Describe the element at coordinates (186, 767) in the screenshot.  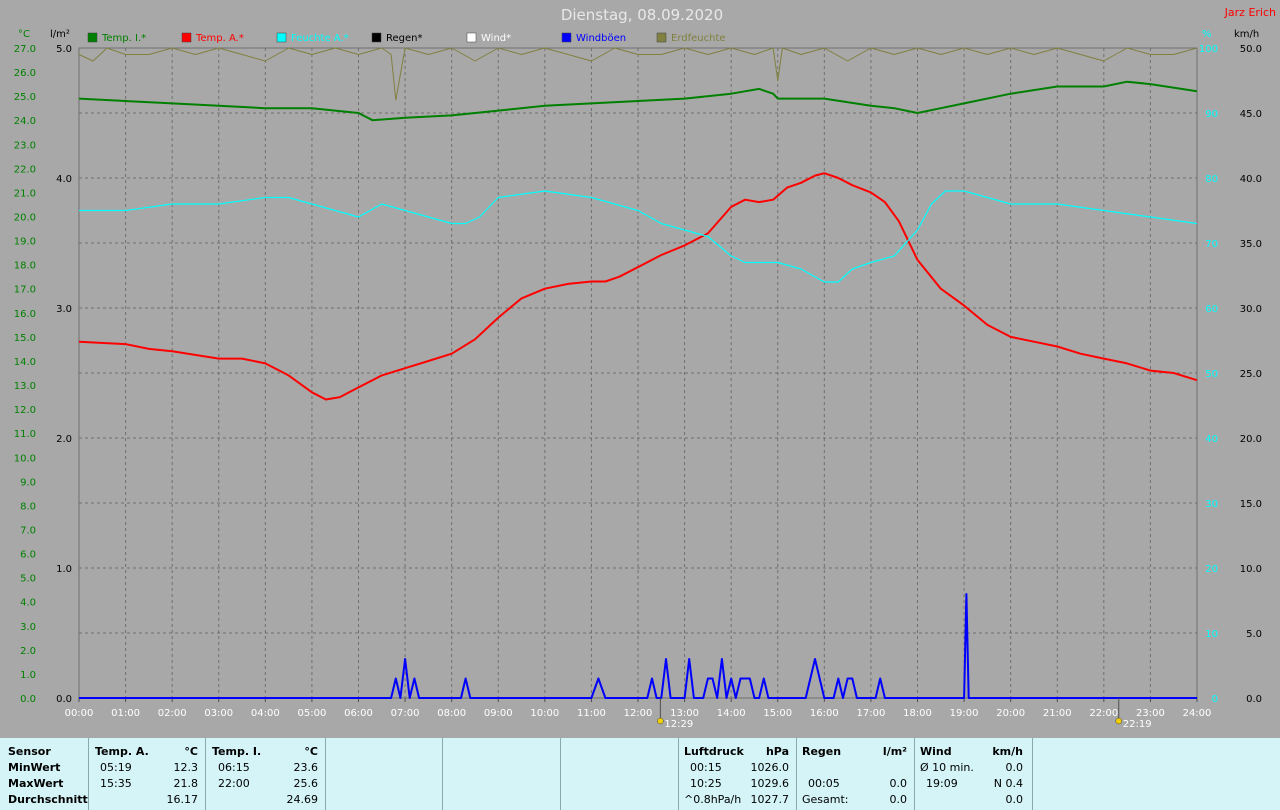
I see `temp-a-min-val: 12.3` at that location.